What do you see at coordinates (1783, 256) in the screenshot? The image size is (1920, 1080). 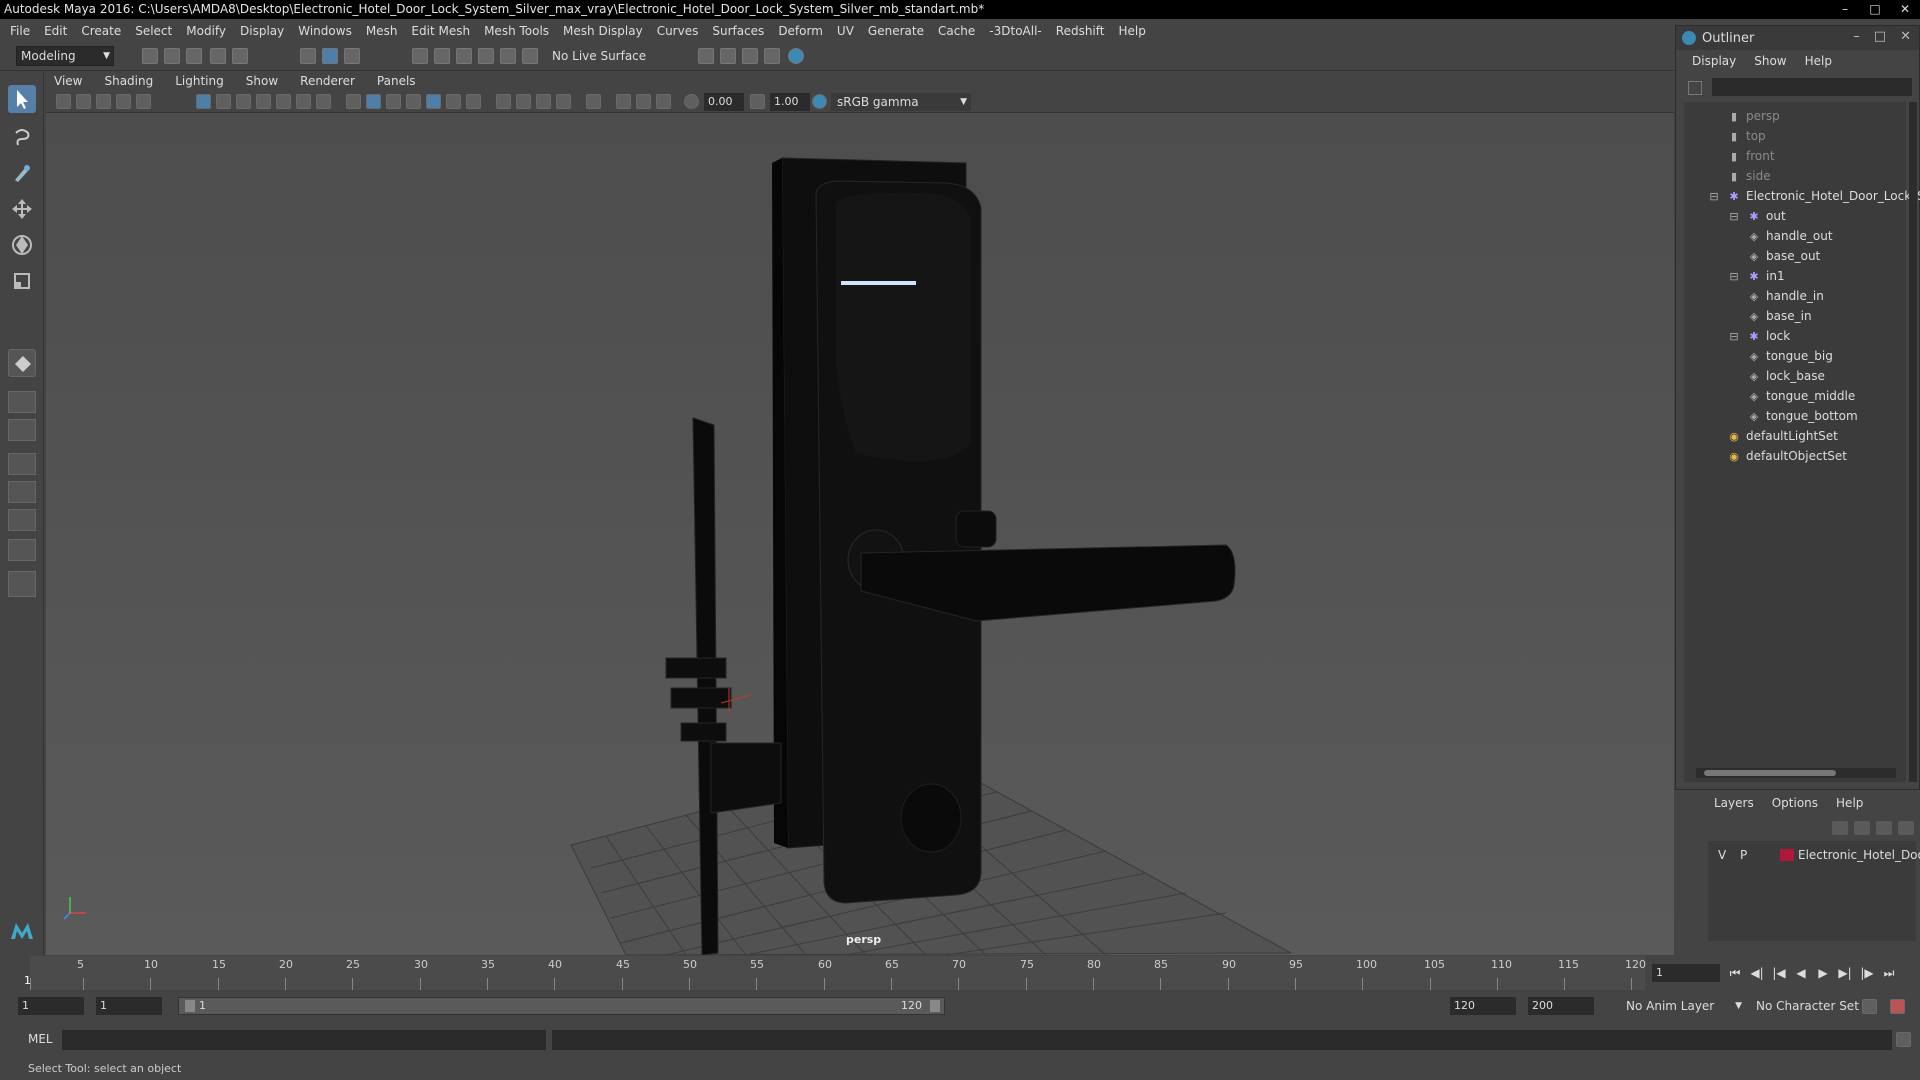 I see `outliner-item-base-out: ◈ base_out` at bounding box center [1783, 256].